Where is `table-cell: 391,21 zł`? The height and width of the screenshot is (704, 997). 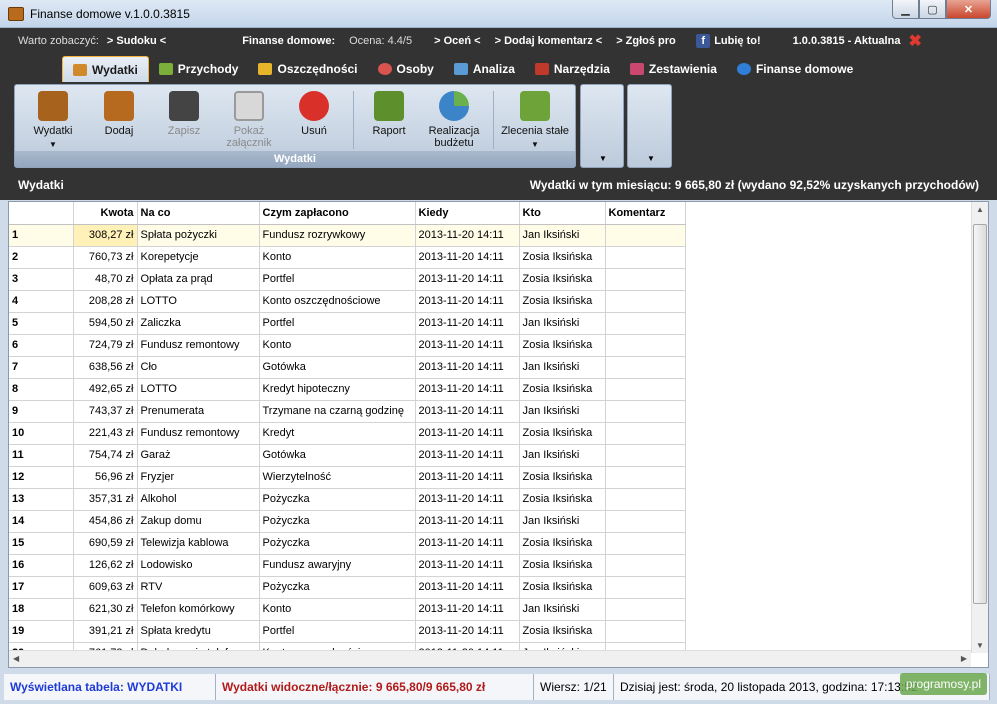 table-cell: 391,21 zł is located at coordinates (105, 631).